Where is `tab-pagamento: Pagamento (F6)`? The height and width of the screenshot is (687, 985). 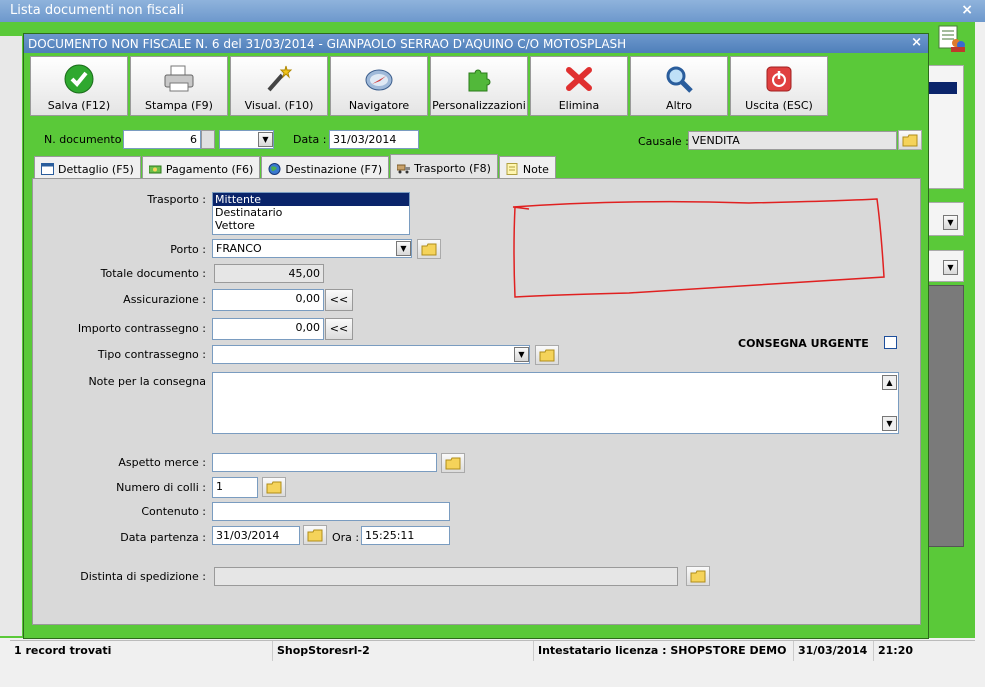 tab-pagamento: Pagamento (F6) is located at coordinates (201, 167).